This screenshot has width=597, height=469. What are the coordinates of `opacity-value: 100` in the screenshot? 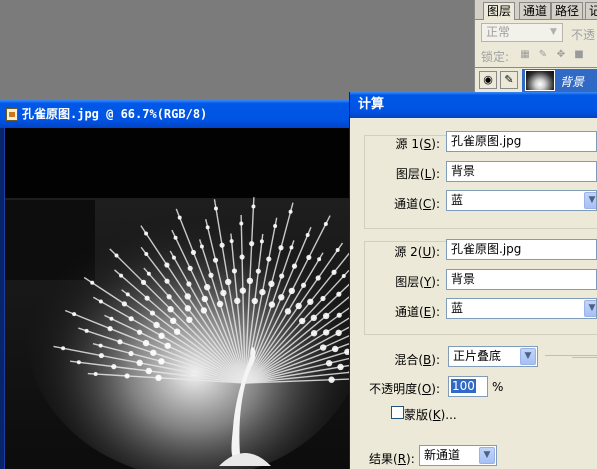 It's located at (463, 386).